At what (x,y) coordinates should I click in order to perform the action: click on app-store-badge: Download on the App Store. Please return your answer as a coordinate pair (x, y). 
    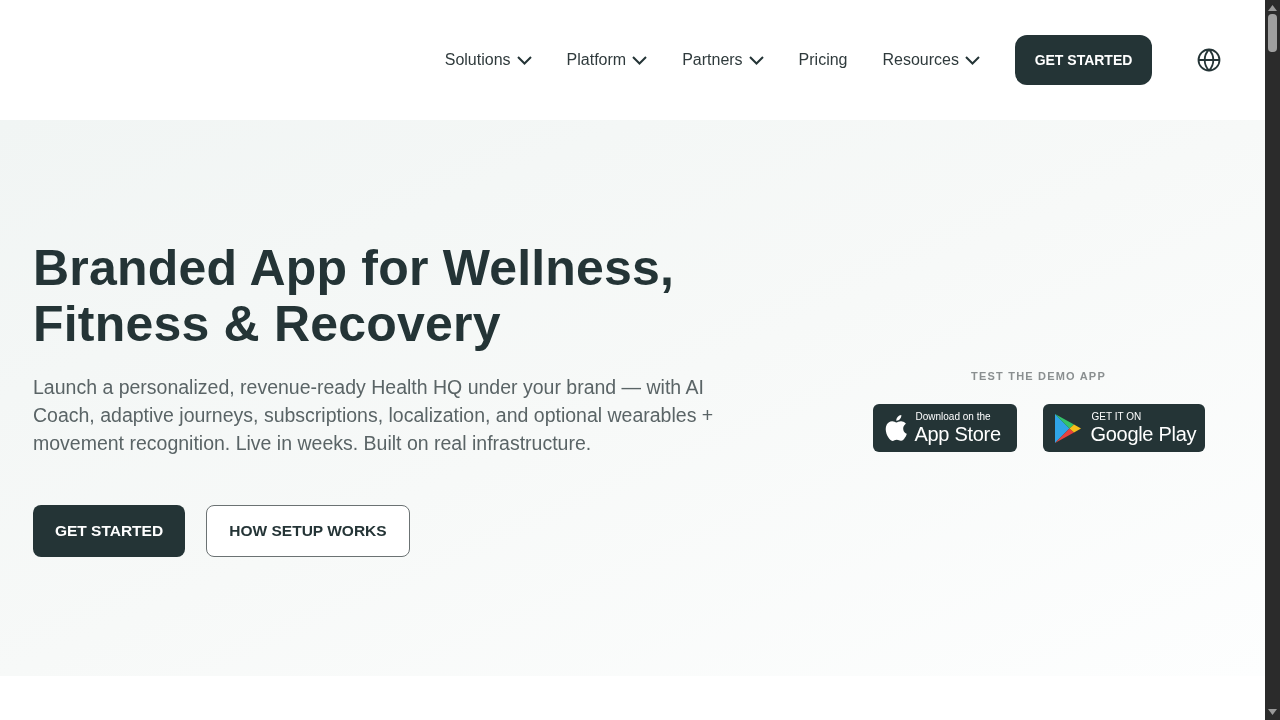
    Looking at the image, I should click on (944, 428).